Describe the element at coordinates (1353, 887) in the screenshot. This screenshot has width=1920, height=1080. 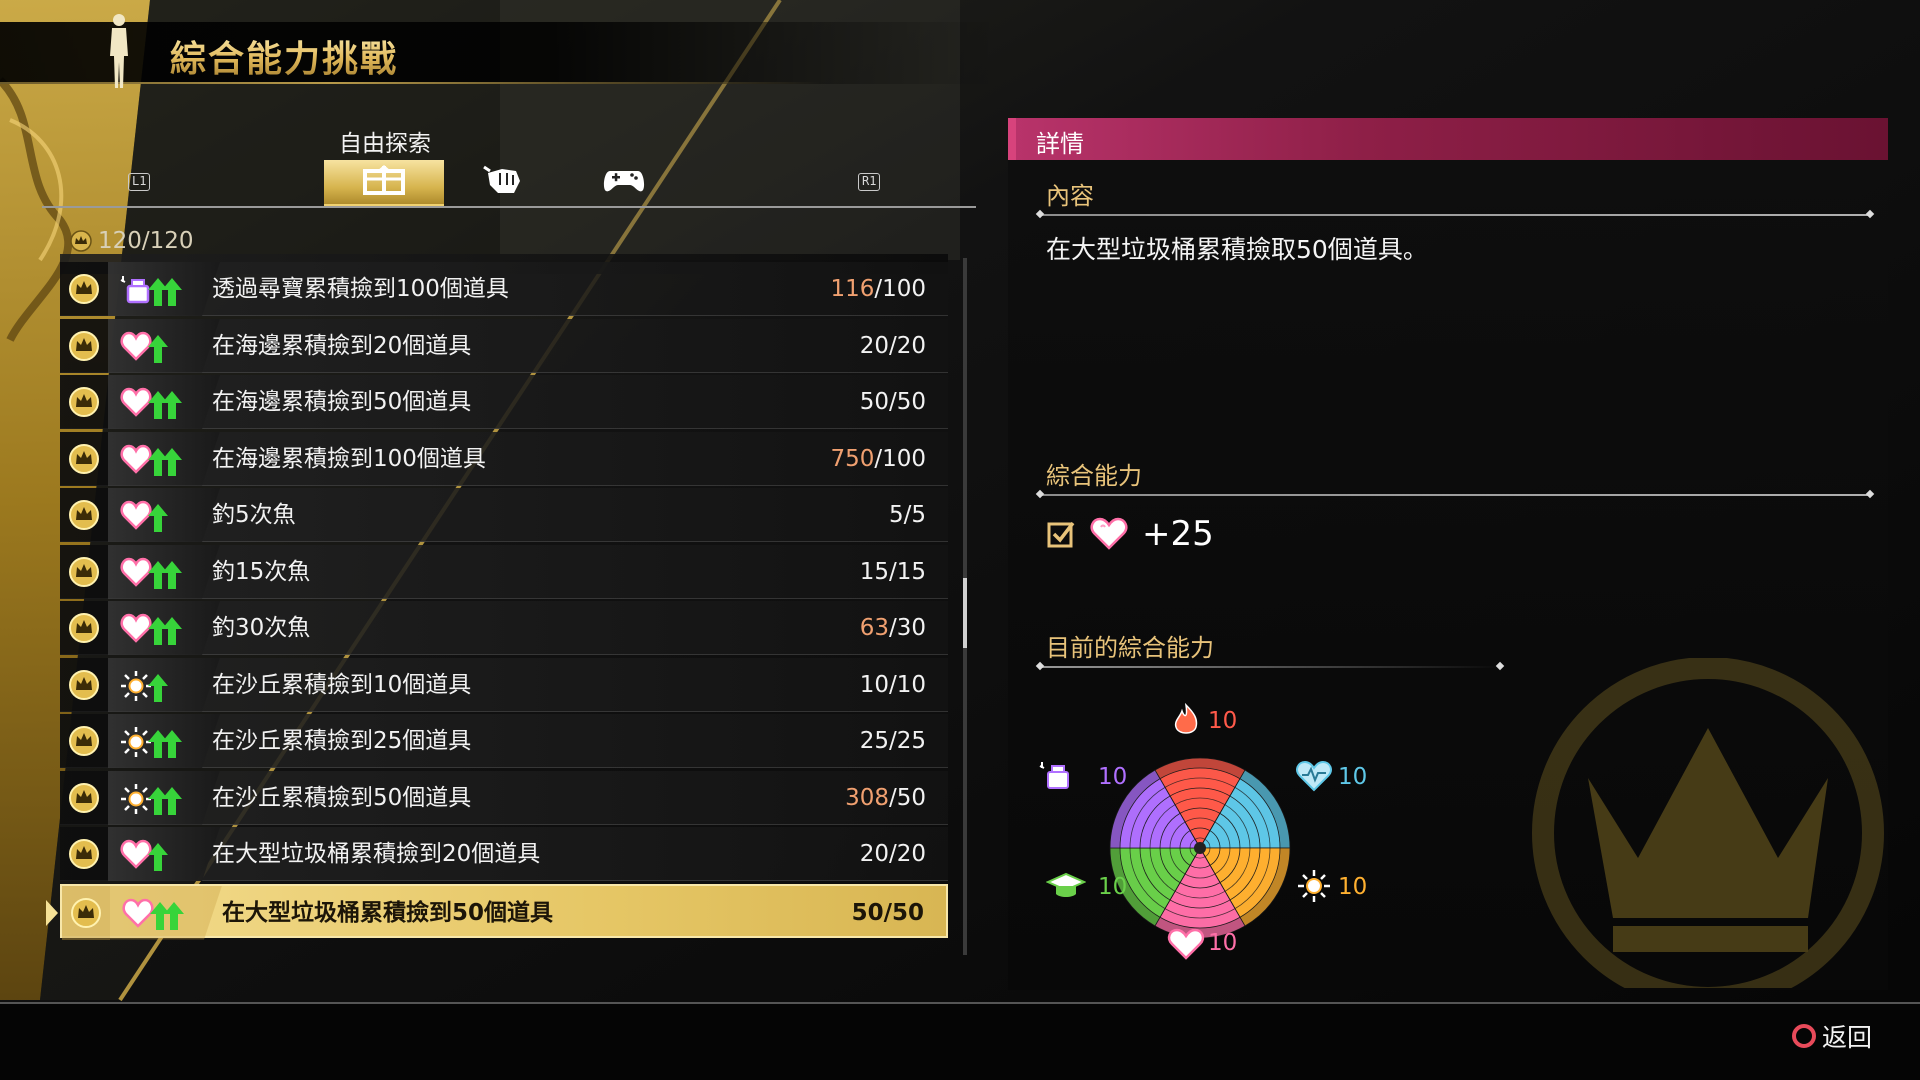
I see `style-value: 10` at that location.